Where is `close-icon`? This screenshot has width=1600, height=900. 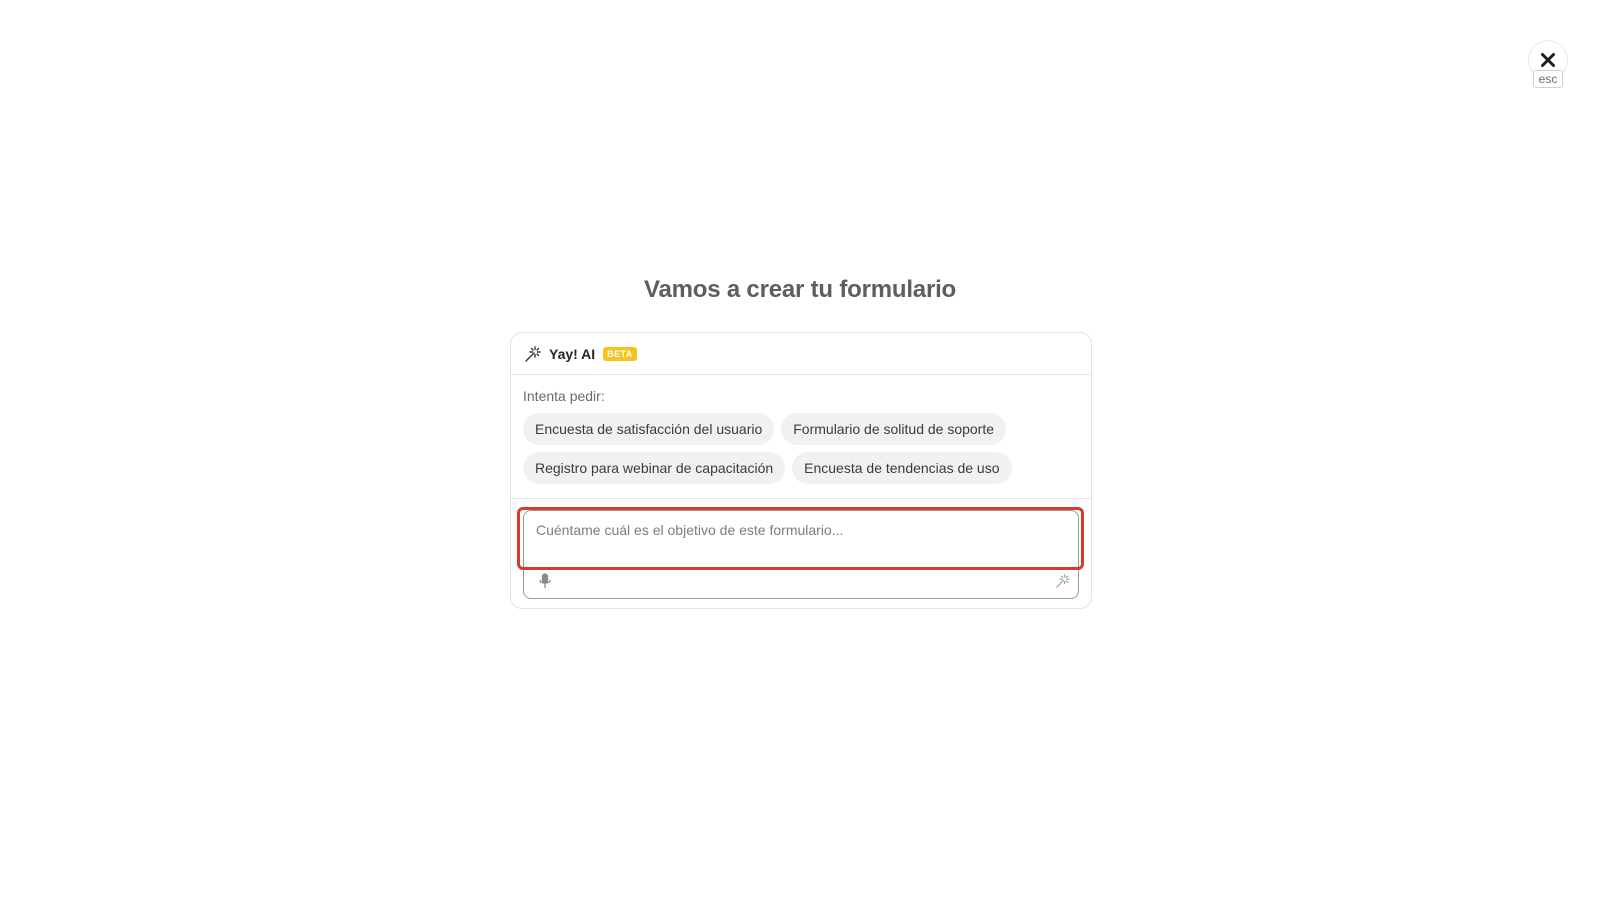 close-icon is located at coordinates (1548, 60).